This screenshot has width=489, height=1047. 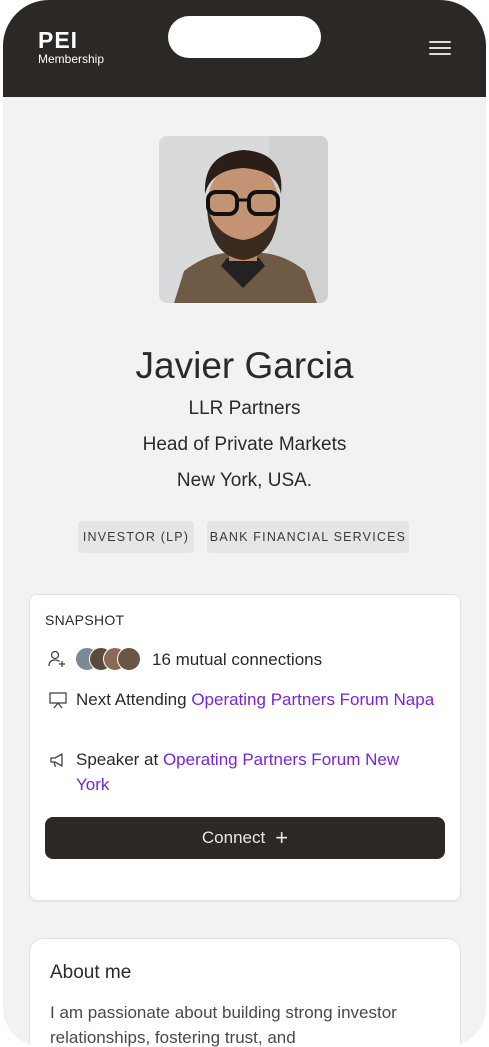 What do you see at coordinates (134, 699) in the screenshot?
I see `next-attending-label: Next Attending` at bounding box center [134, 699].